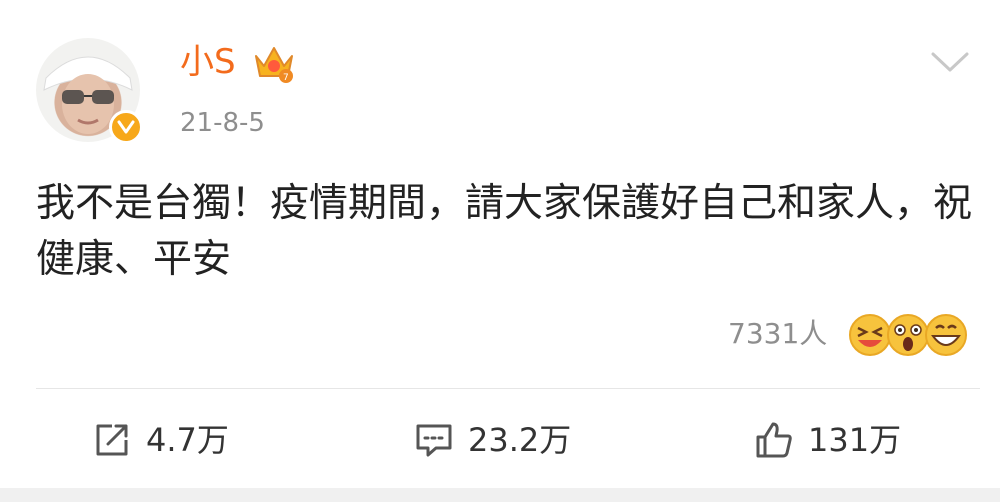  I want to click on bottom-strip, so click(500, 495).